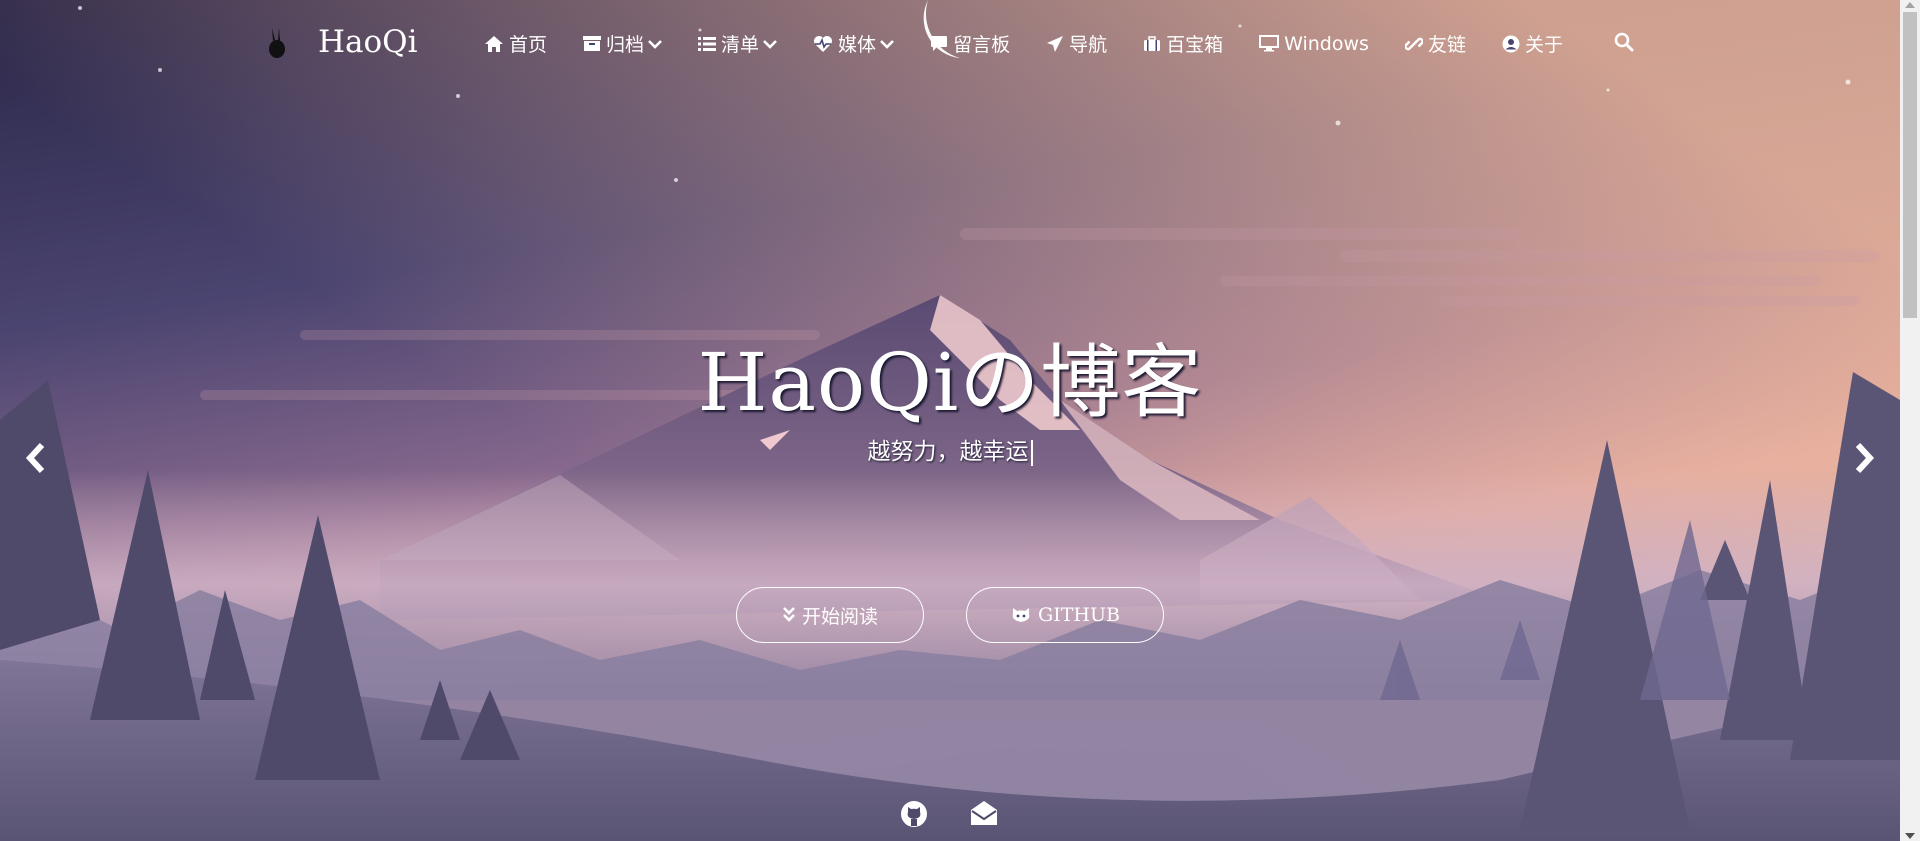 This screenshot has width=1920, height=841. Describe the element at coordinates (1088, 45) in the screenshot. I see `nav-item-label: 导航` at that location.